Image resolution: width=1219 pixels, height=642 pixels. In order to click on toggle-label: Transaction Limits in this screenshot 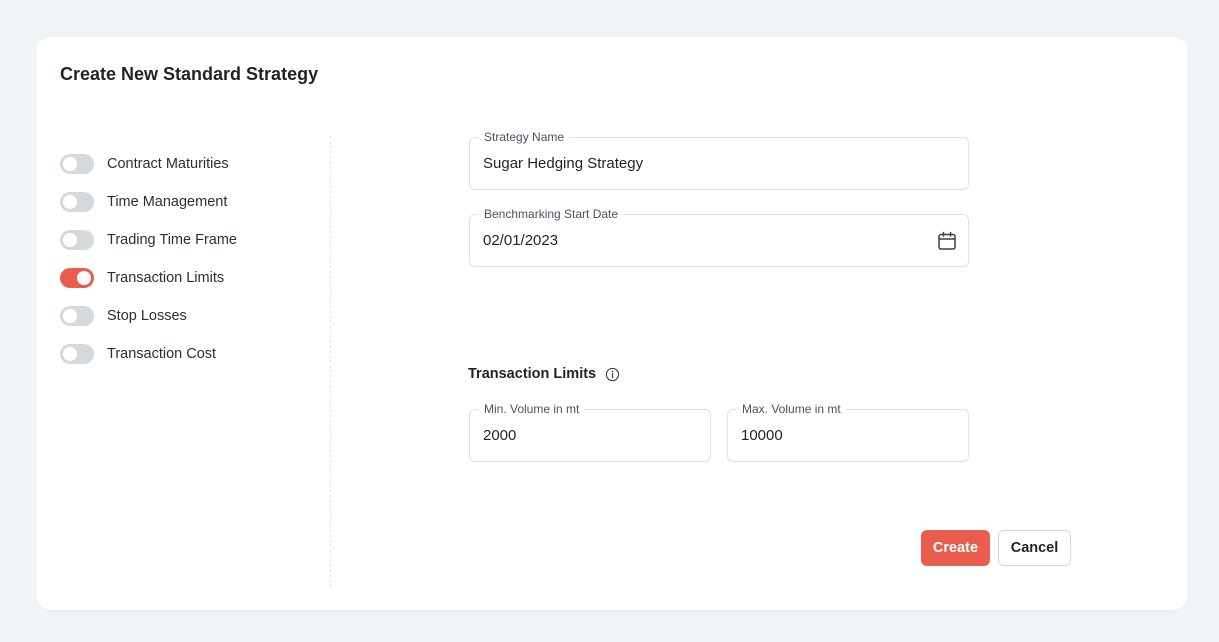, I will do `click(166, 278)`.